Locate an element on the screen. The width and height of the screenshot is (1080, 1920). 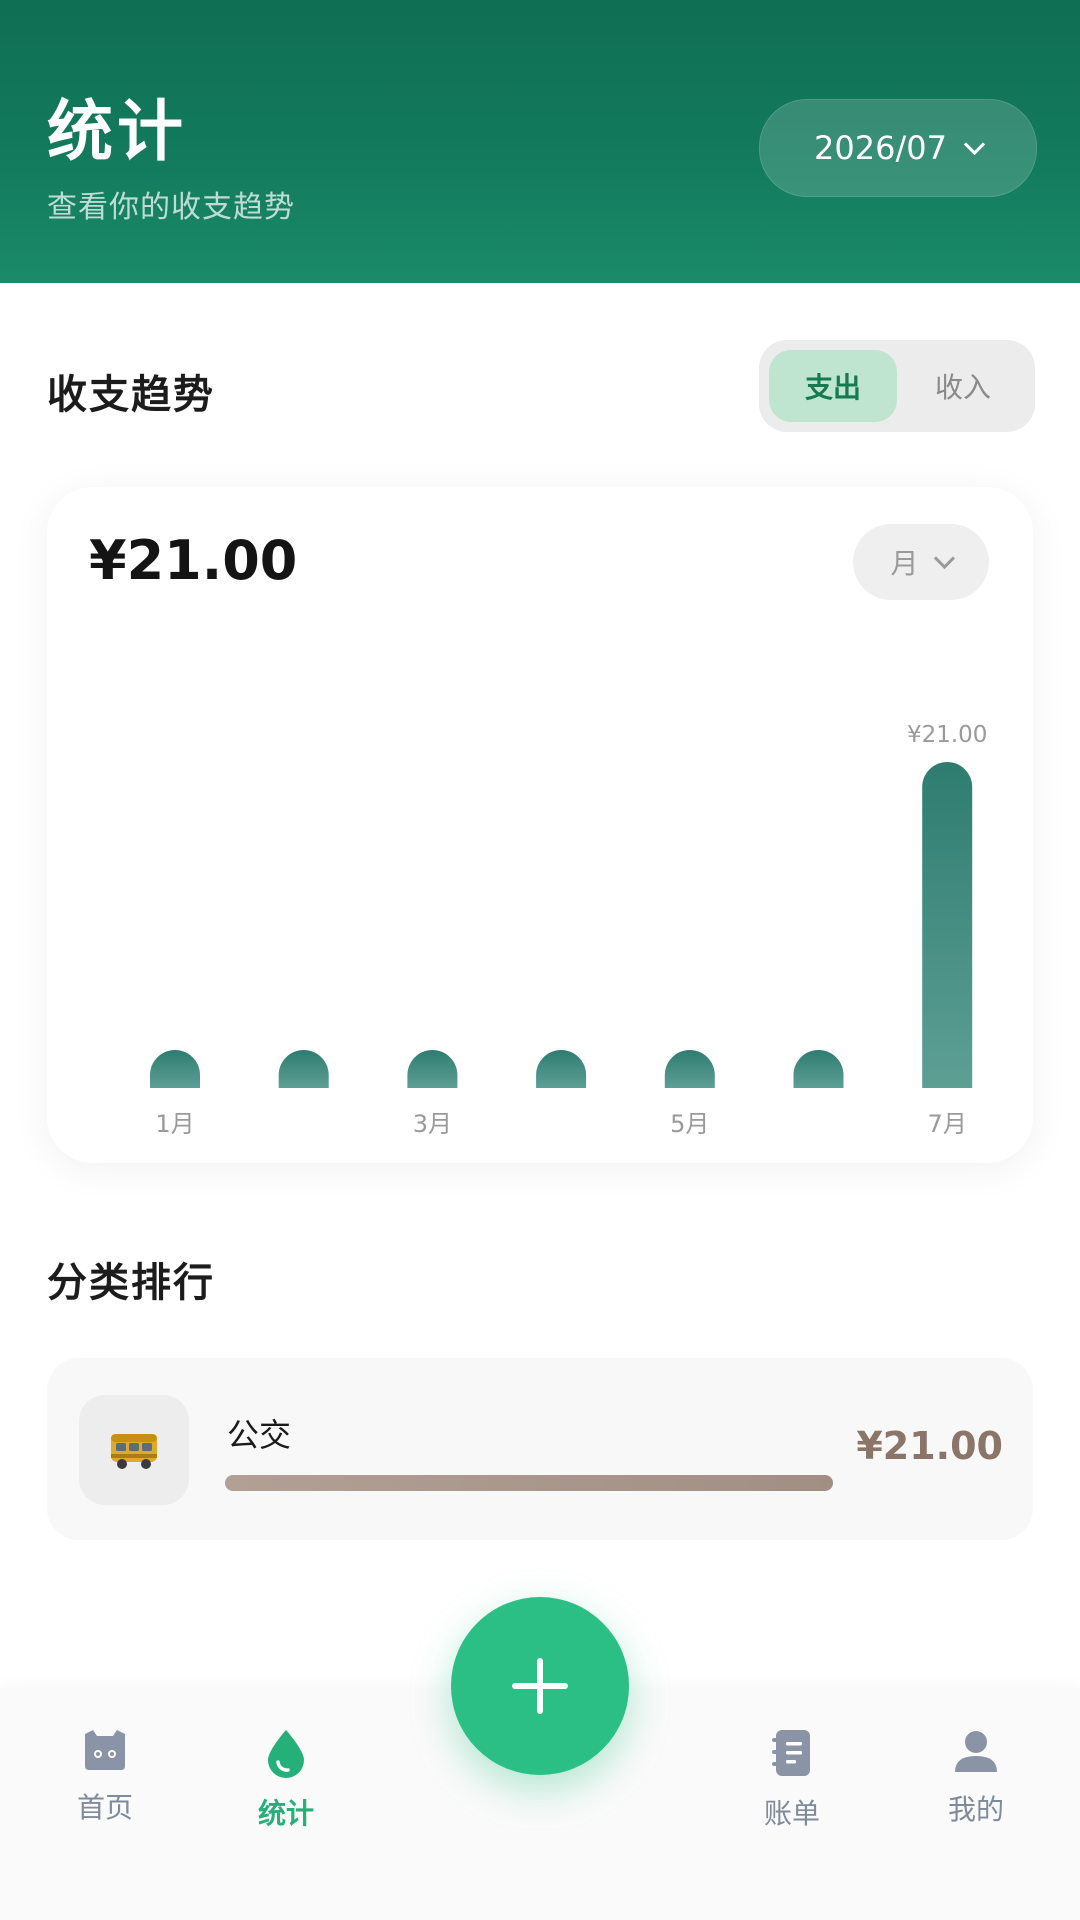
ranking-item: 公交 ¥21.00 is located at coordinates (540, 1449).